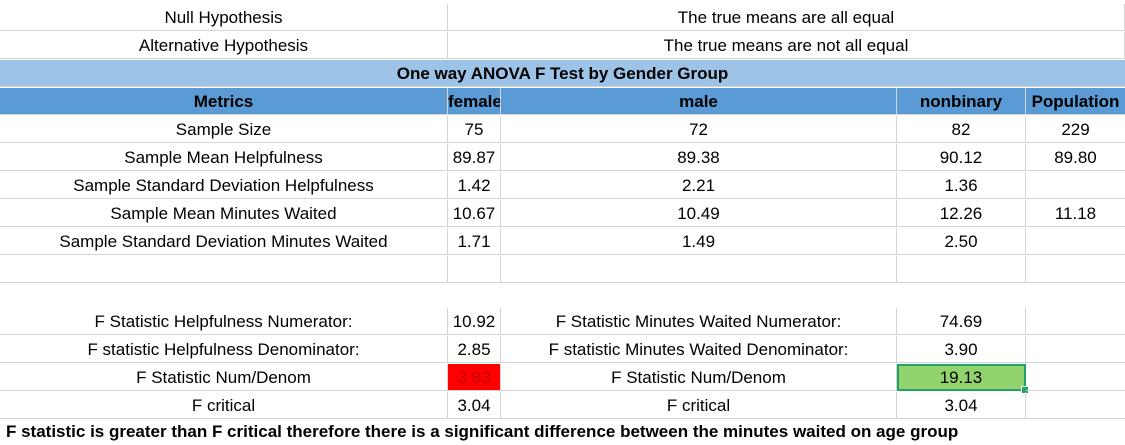  I want to click on minutes-ratio-value: 19.13, so click(963, 379).